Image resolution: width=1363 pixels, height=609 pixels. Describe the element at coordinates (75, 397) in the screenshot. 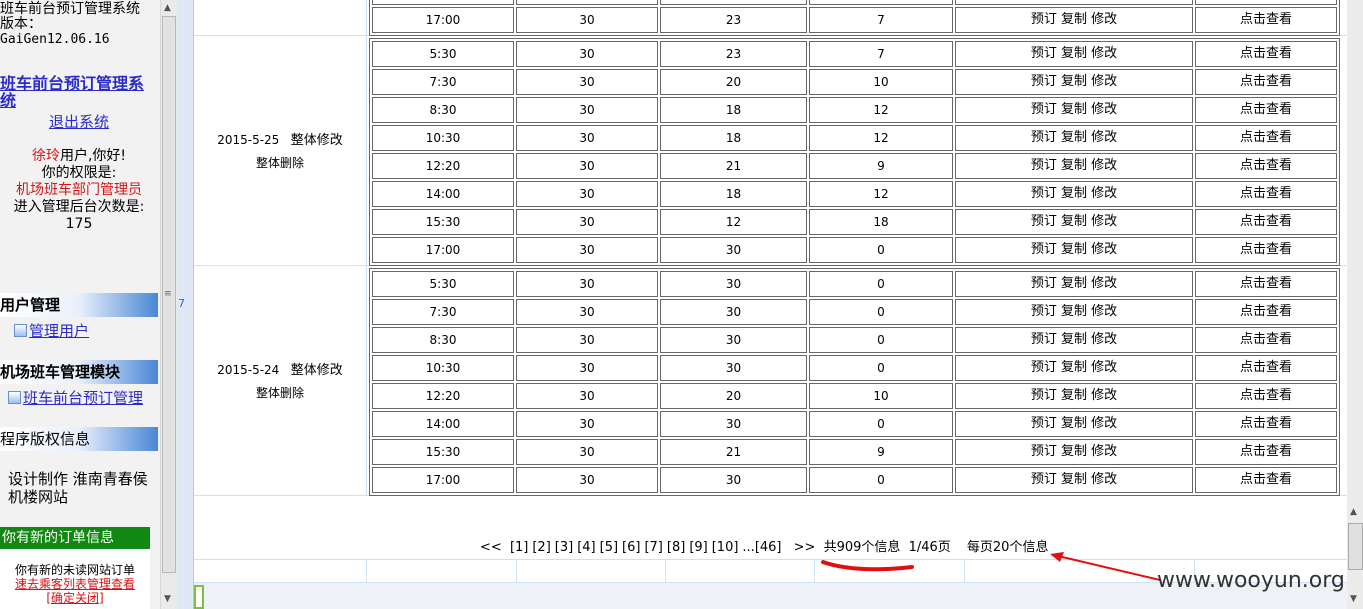

I see `sidebar-item-shuttle-booking: 班车前台预订管理` at that location.